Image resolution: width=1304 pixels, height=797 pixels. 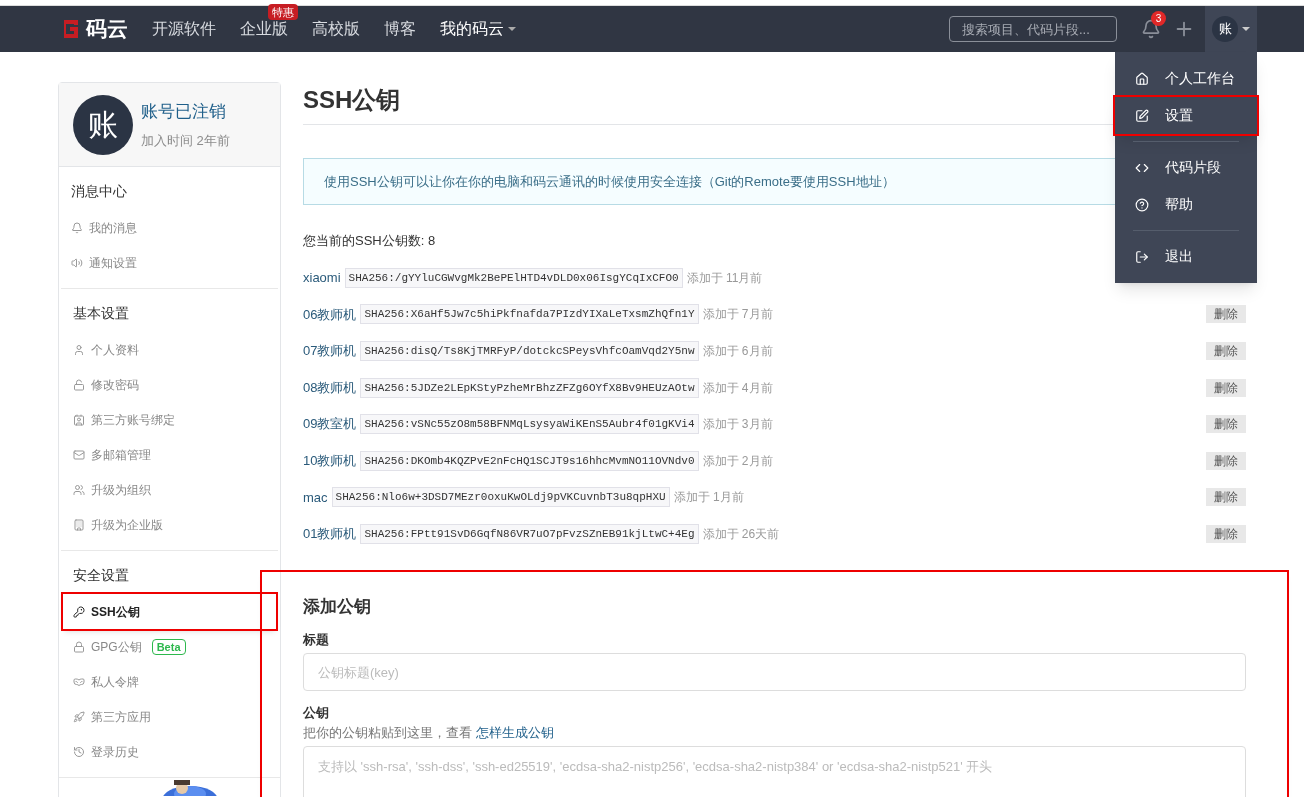 What do you see at coordinates (513, 277) in the screenshot?
I see `key-fingerprint: SHA256:/gYYluCGWvgMk2BePElHTD4vDLD0x06IsgYCqIxCFO0` at bounding box center [513, 277].